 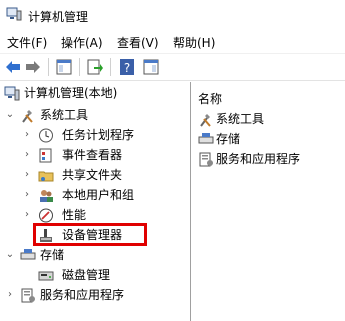 What do you see at coordinates (194, 42) in the screenshot?
I see `menu-help: 帮助(H)` at bounding box center [194, 42].